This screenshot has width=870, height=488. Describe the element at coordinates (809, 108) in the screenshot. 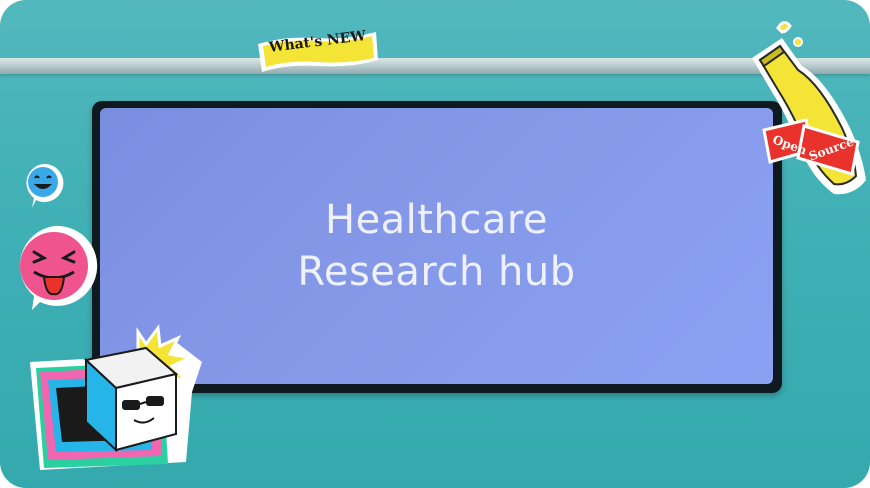

I see `bottle-icon` at that location.